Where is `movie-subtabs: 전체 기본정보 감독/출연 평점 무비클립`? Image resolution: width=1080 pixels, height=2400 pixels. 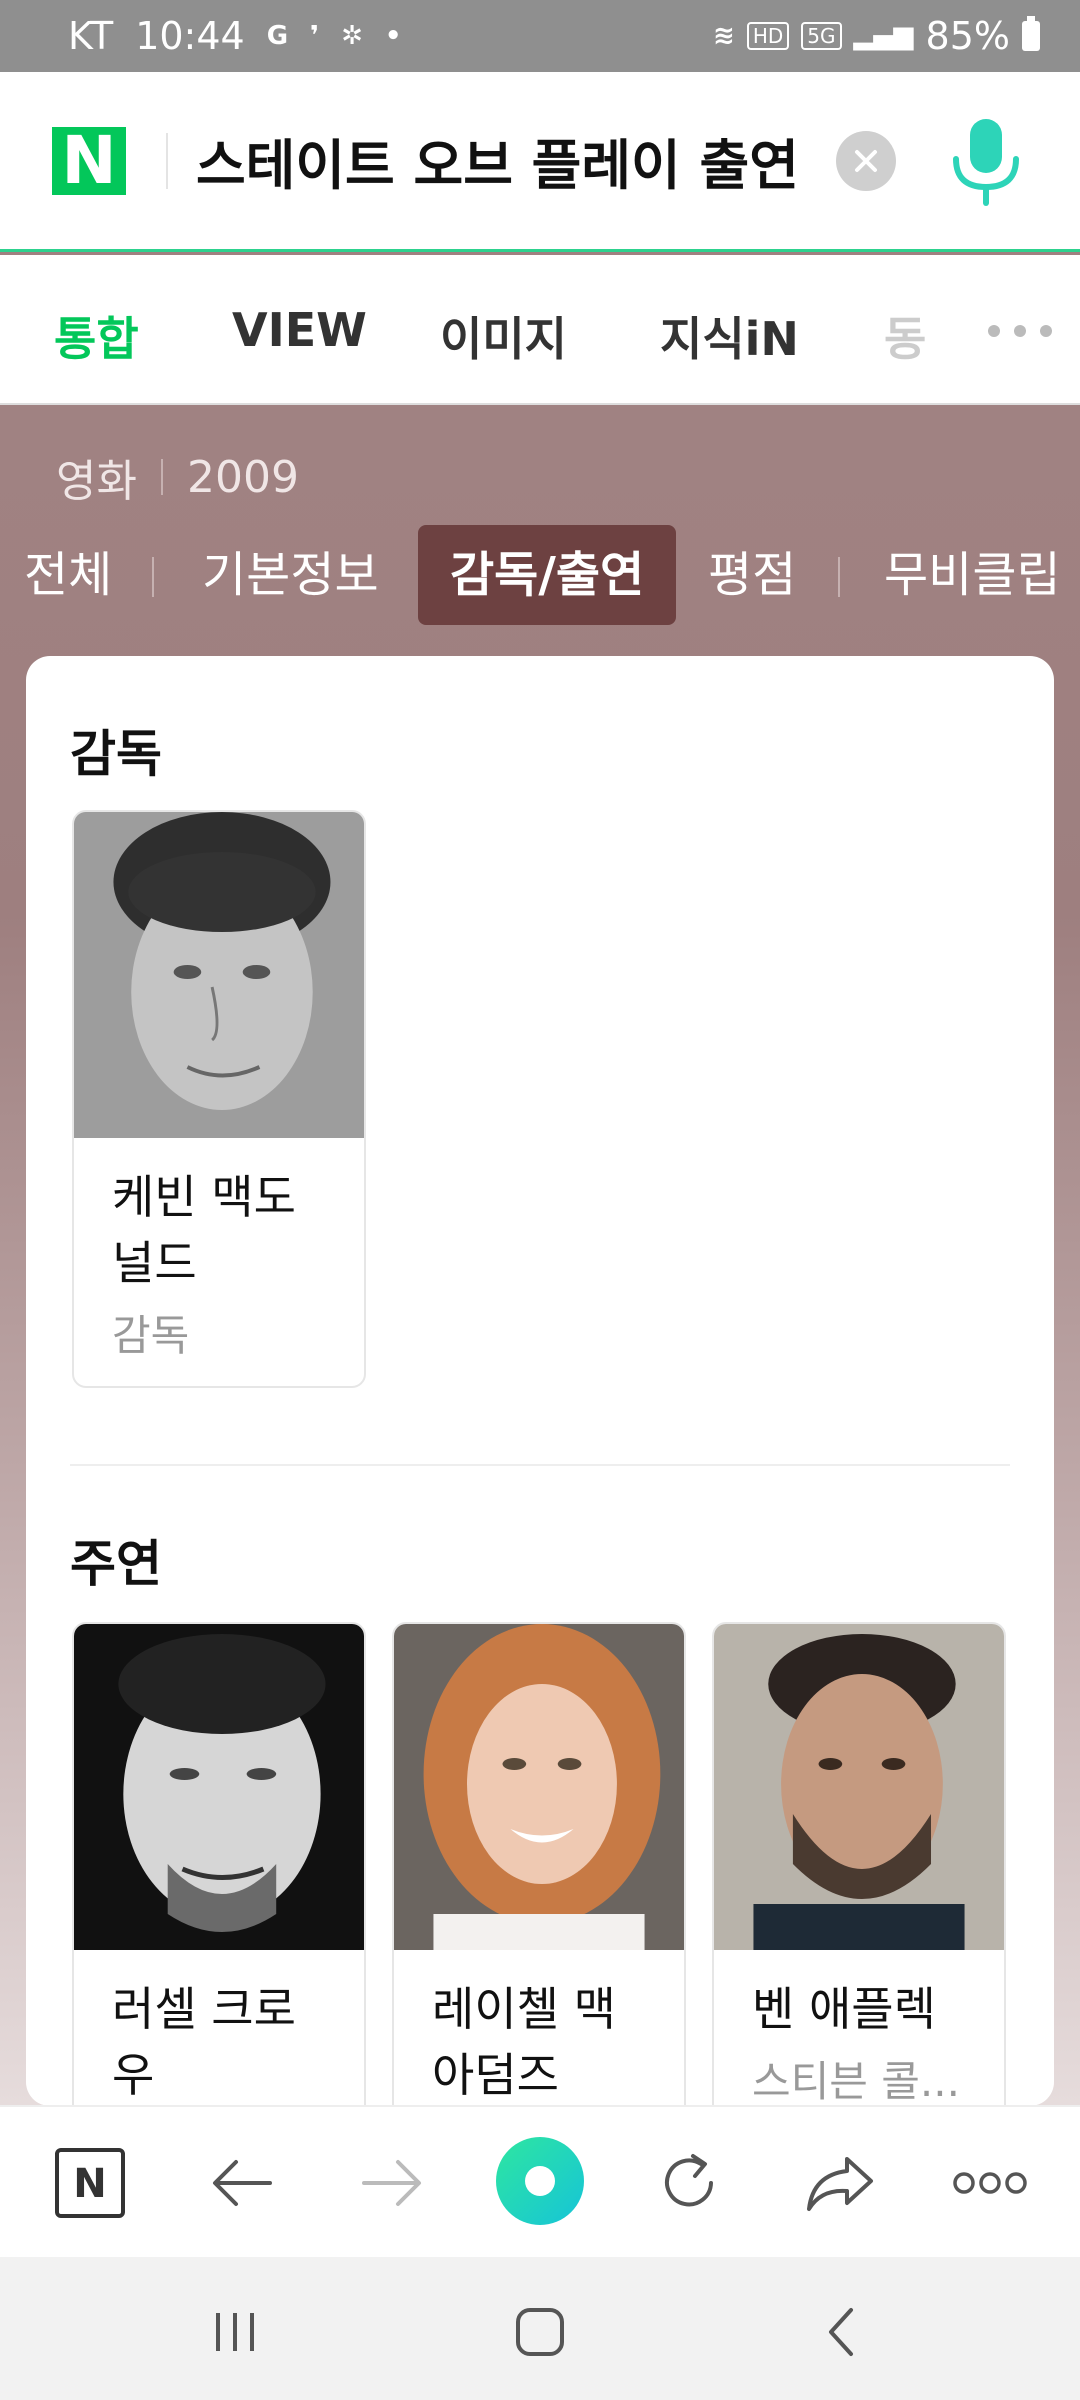
movie-subtabs: 전체 기본정보 감독/출연 평점 무비클립 is located at coordinates (540, 575).